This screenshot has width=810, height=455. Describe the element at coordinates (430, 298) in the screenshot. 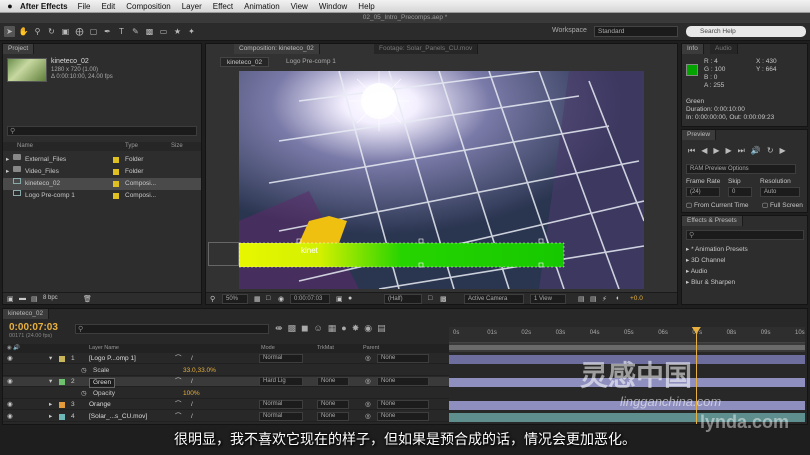

I see `roi-icon: □` at that location.